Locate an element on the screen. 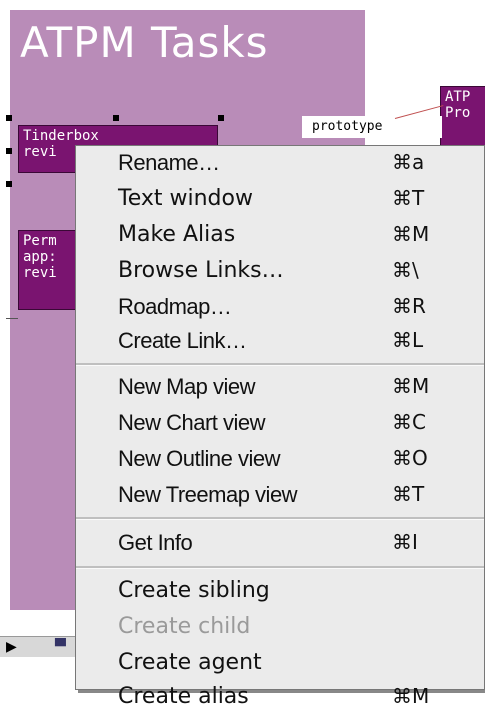 This screenshot has height=712, width=485. menu-item-create-agent: Create agent is located at coordinates (280, 663).